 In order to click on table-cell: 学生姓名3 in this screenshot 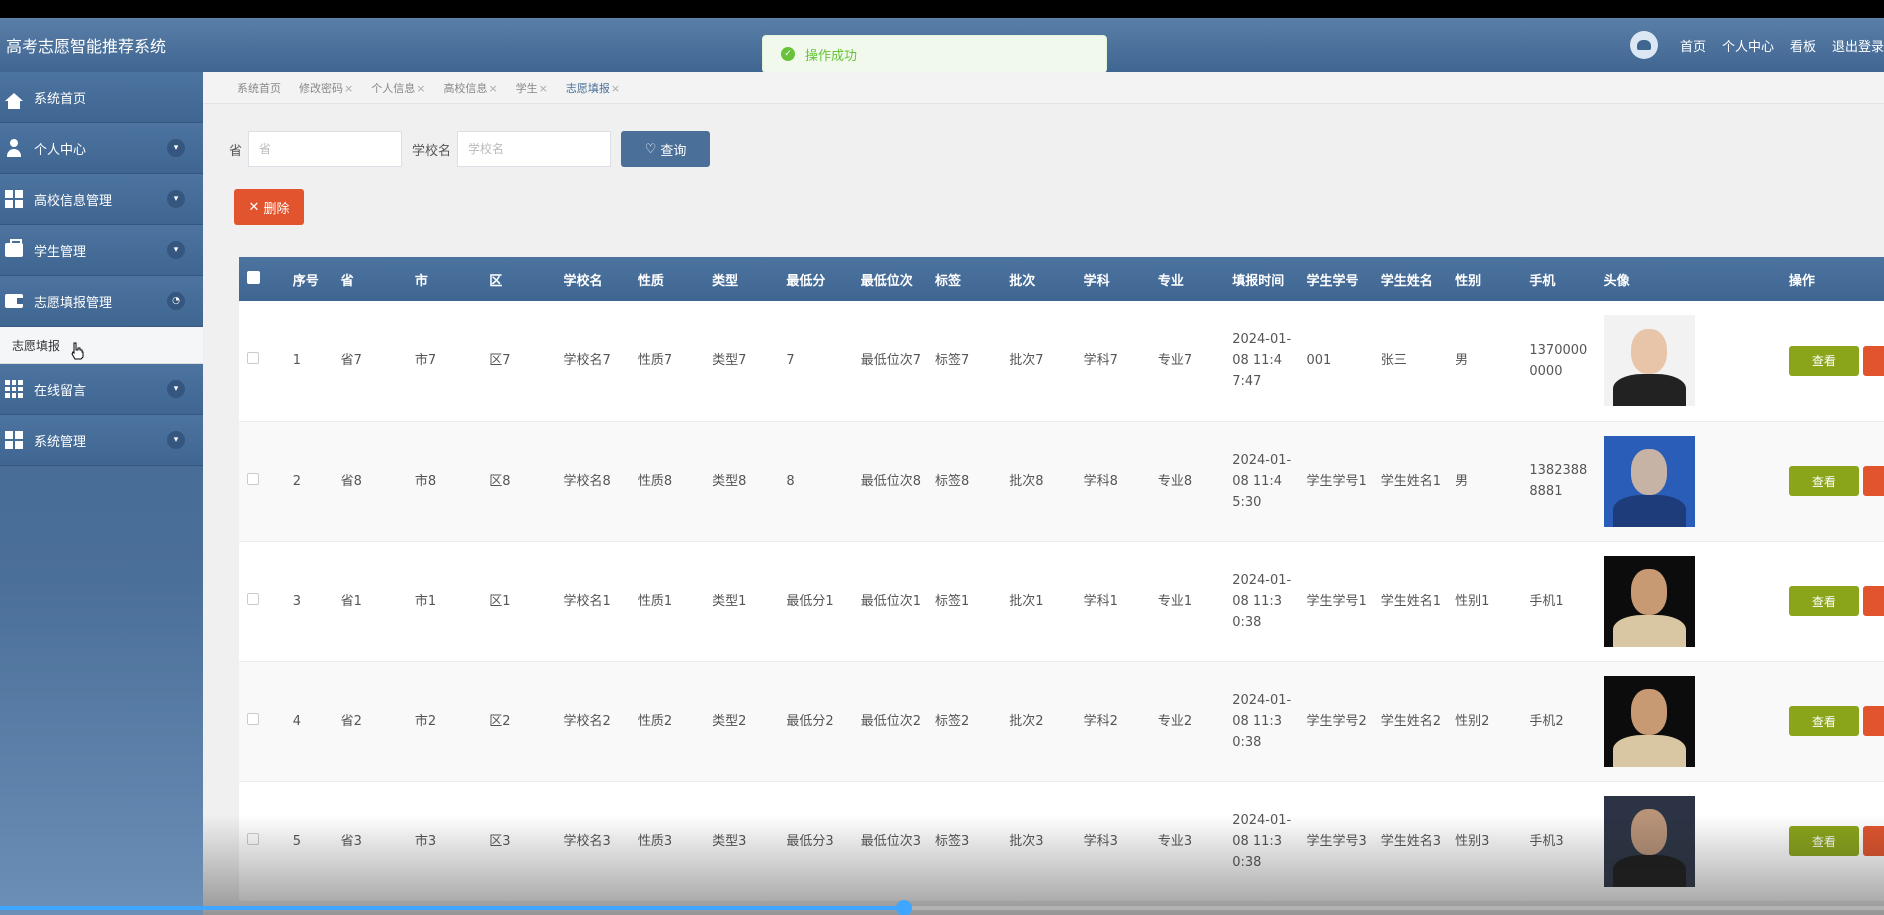, I will do `click(1411, 841)`.